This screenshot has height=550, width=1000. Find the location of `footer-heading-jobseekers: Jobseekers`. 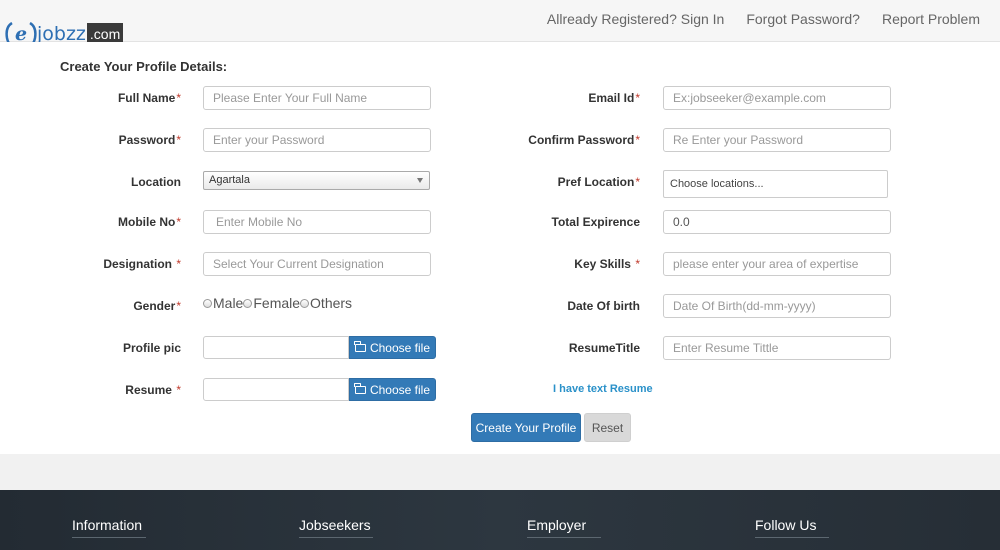

footer-heading-jobseekers: Jobseekers is located at coordinates (336, 527).